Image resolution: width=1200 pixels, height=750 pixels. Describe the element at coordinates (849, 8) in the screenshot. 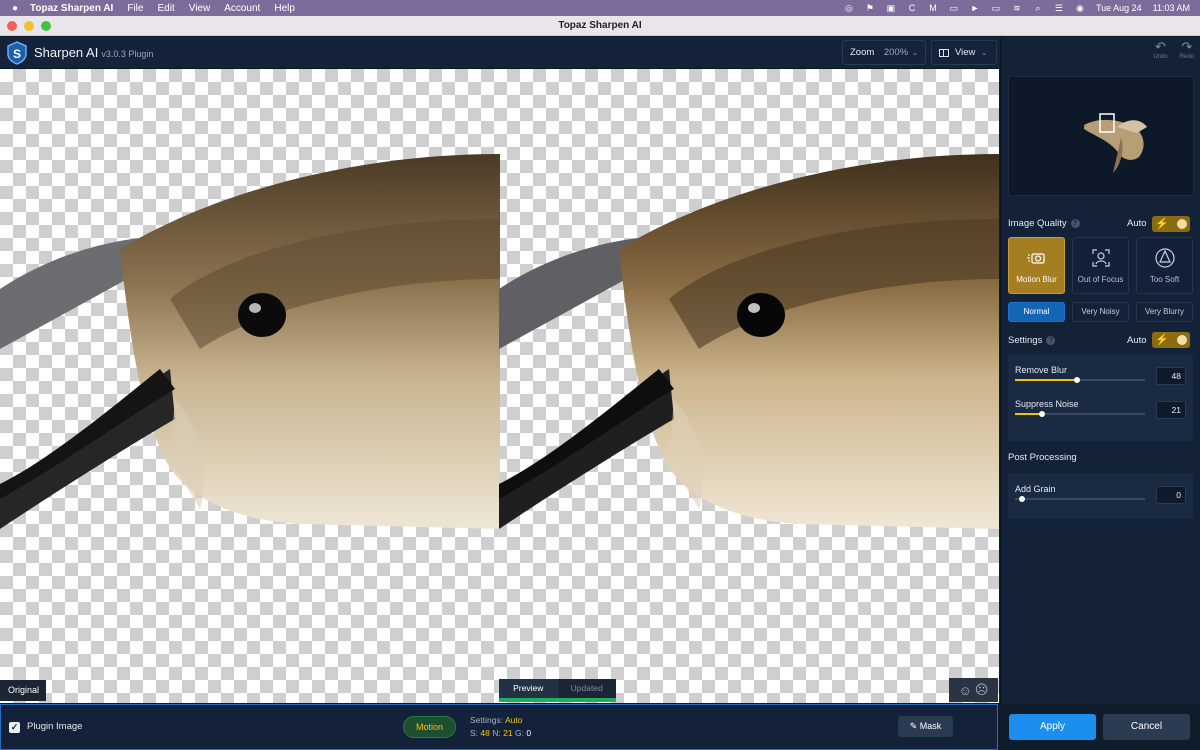

I see `creative-cloud-icon: ◎` at that location.